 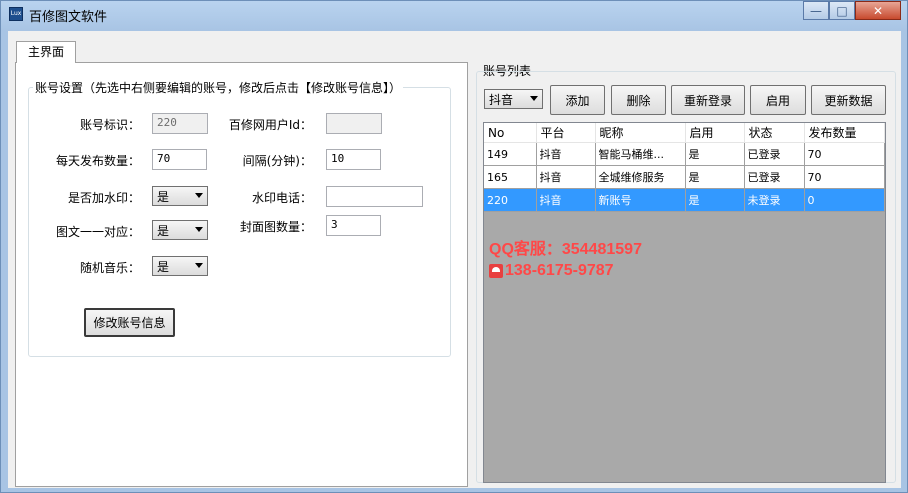 What do you see at coordinates (277, 161) in the screenshot?
I see `interval-label: 间隔(分钟)：` at bounding box center [277, 161].